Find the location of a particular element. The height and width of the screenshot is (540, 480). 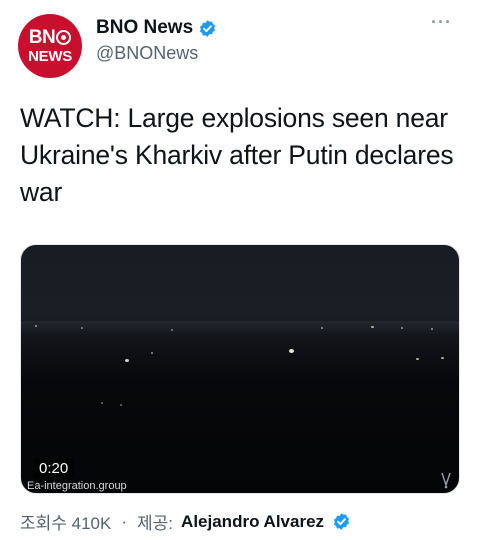

avatar: BN NEWS is located at coordinates (50, 46).